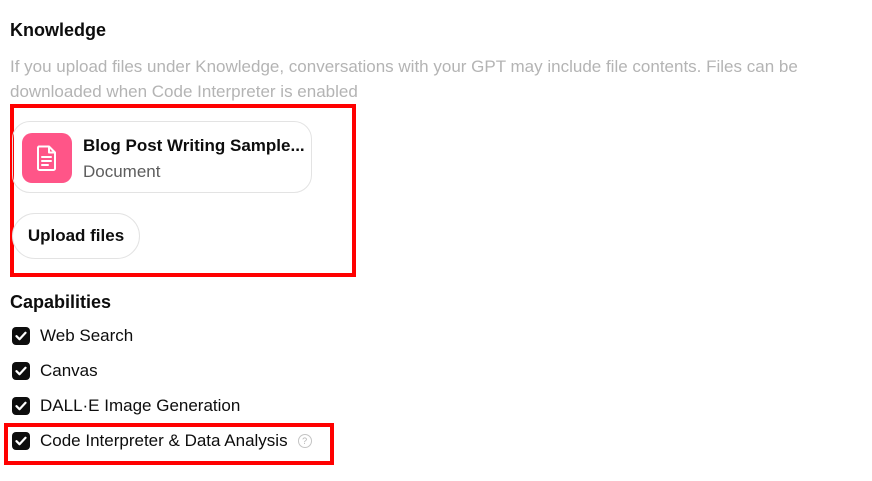 This screenshot has width=872, height=481. Describe the element at coordinates (169, 444) in the screenshot. I see `highlight-box-code-interpreter` at that location.